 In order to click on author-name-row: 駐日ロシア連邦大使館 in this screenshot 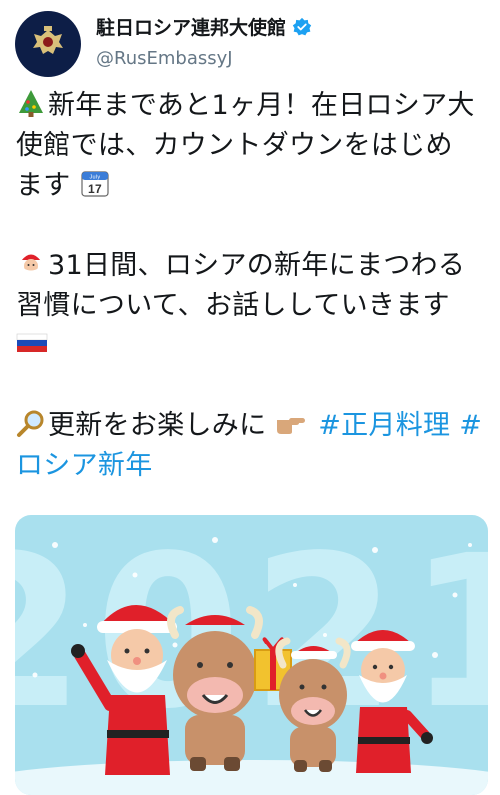, I will do `click(204, 26)`.